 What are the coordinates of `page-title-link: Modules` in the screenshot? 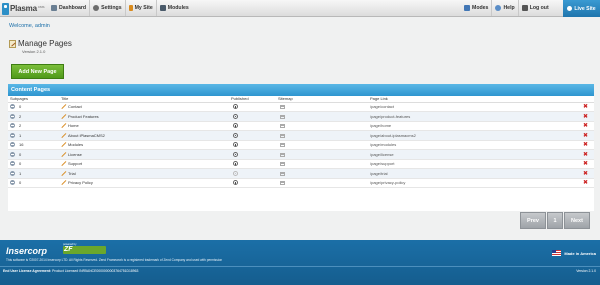 It's located at (75, 144).